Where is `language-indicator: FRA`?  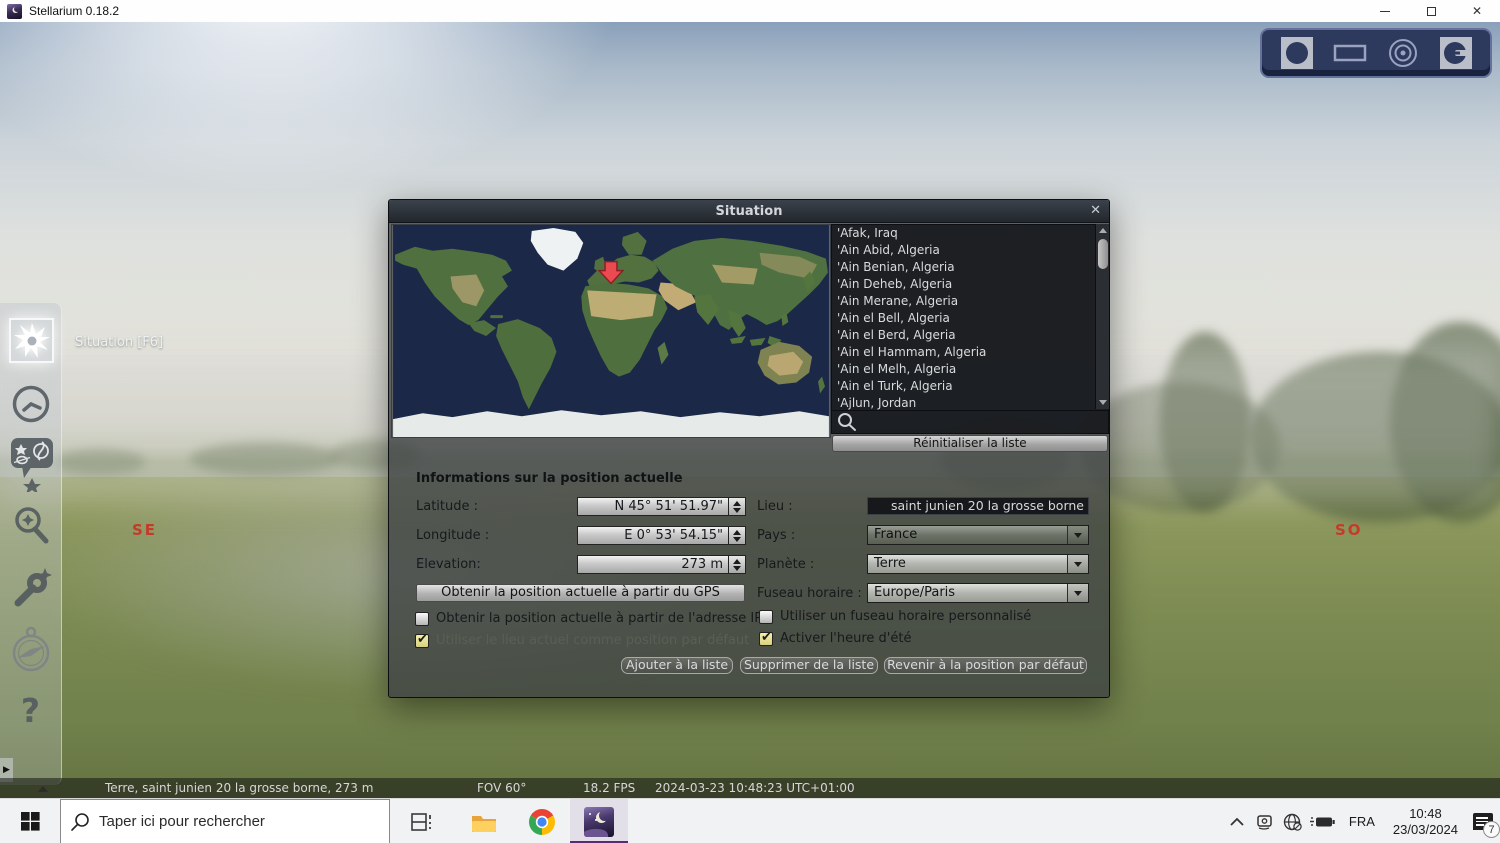
language-indicator: FRA is located at coordinates (1362, 821).